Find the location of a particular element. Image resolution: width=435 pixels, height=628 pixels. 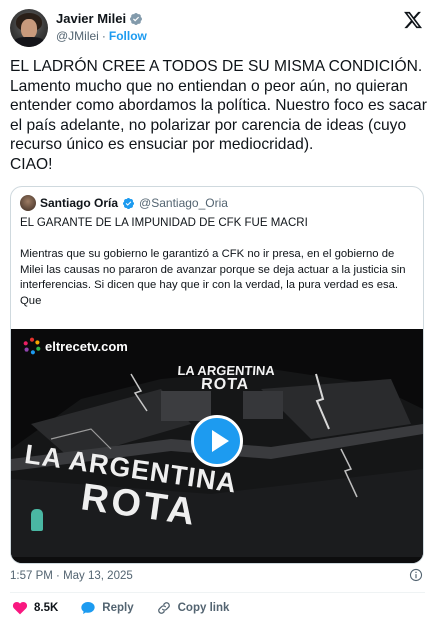

quoted-author-avatar is located at coordinates (28, 203).